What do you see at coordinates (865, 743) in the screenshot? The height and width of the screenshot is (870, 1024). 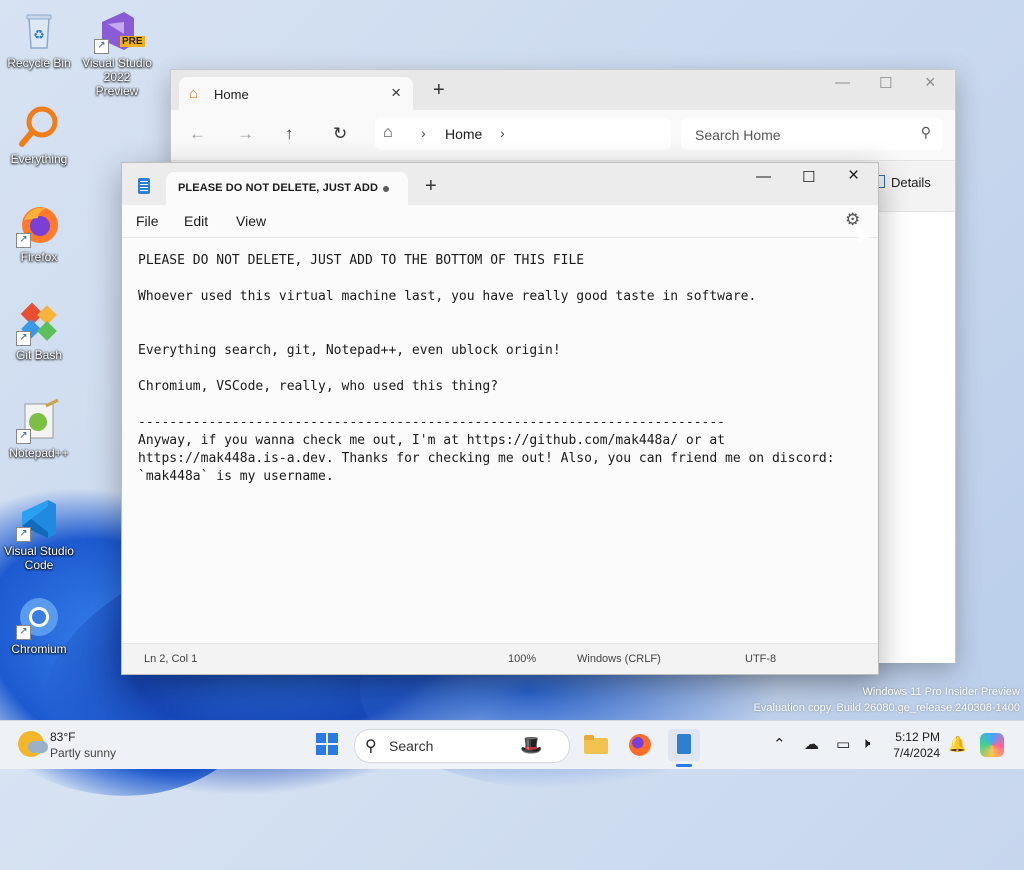 I see `volume-icon: 🕨` at bounding box center [865, 743].